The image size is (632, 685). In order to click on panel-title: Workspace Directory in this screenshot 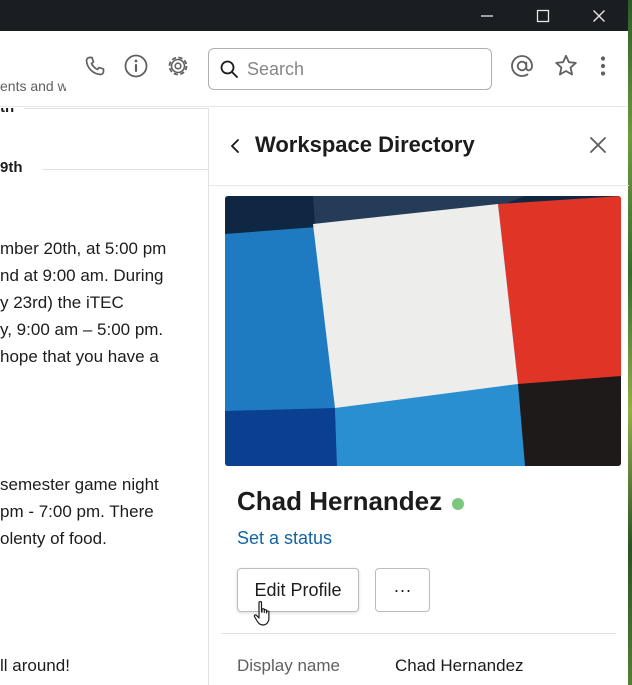, I will do `click(365, 144)`.